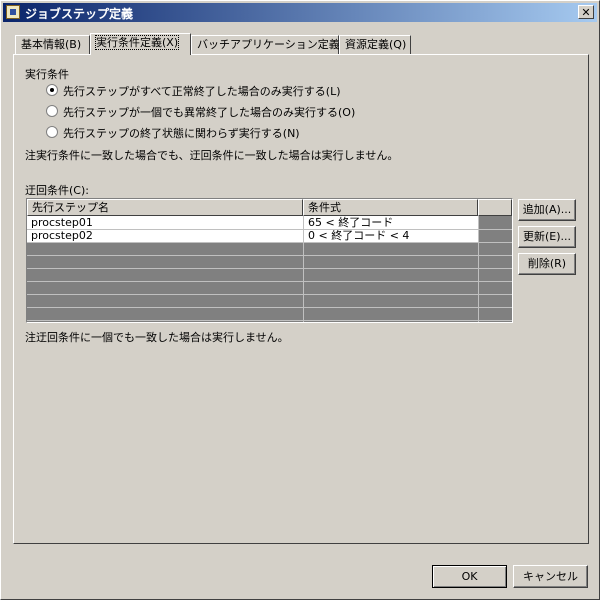  What do you see at coordinates (13, 12) in the screenshot?
I see `app-icon` at bounding box center [13, 12].